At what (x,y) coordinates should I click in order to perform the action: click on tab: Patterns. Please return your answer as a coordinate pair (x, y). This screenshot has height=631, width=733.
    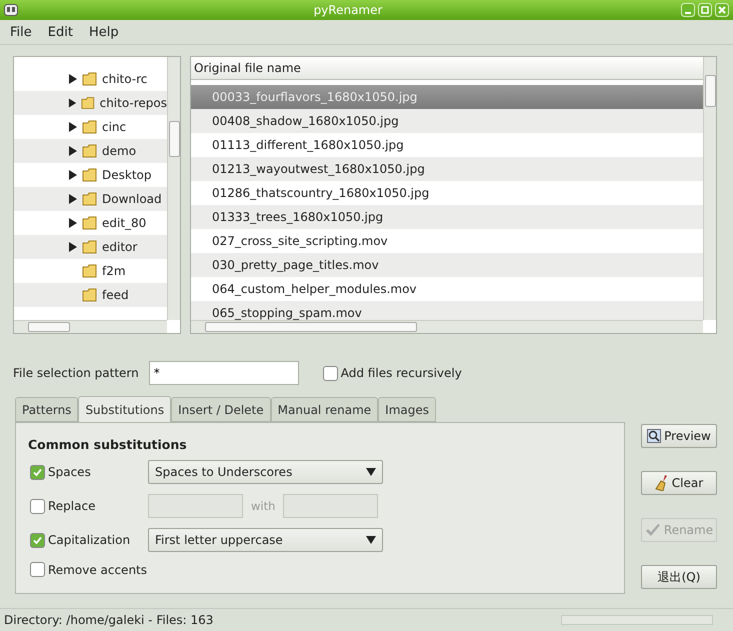
    Looking at the image, I should click on (46, 409).